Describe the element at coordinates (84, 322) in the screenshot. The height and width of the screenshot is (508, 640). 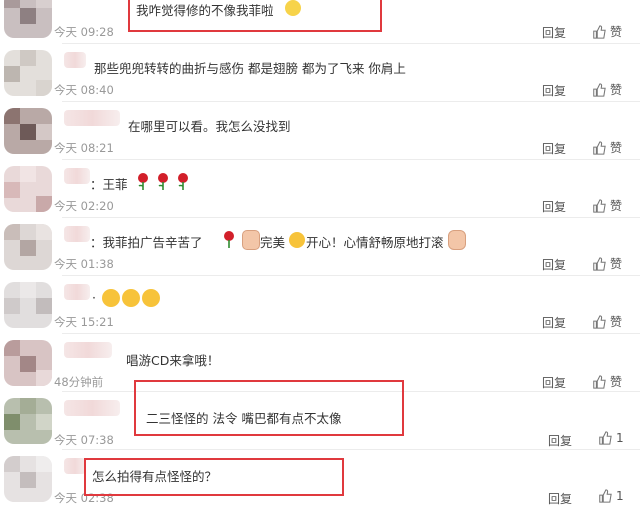
I see `comment-time: 今天 15:21` at that location.